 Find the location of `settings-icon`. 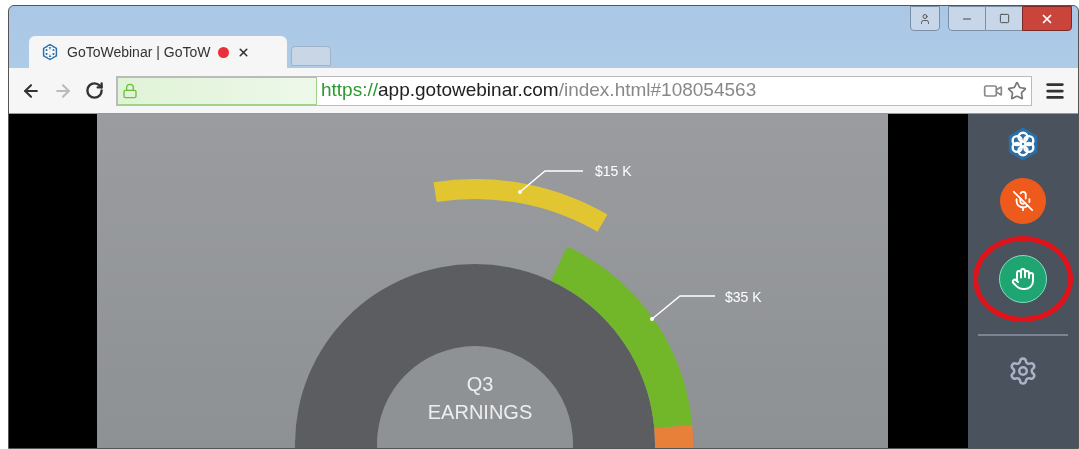

settings-icon is located at coordinates (1023, 371).